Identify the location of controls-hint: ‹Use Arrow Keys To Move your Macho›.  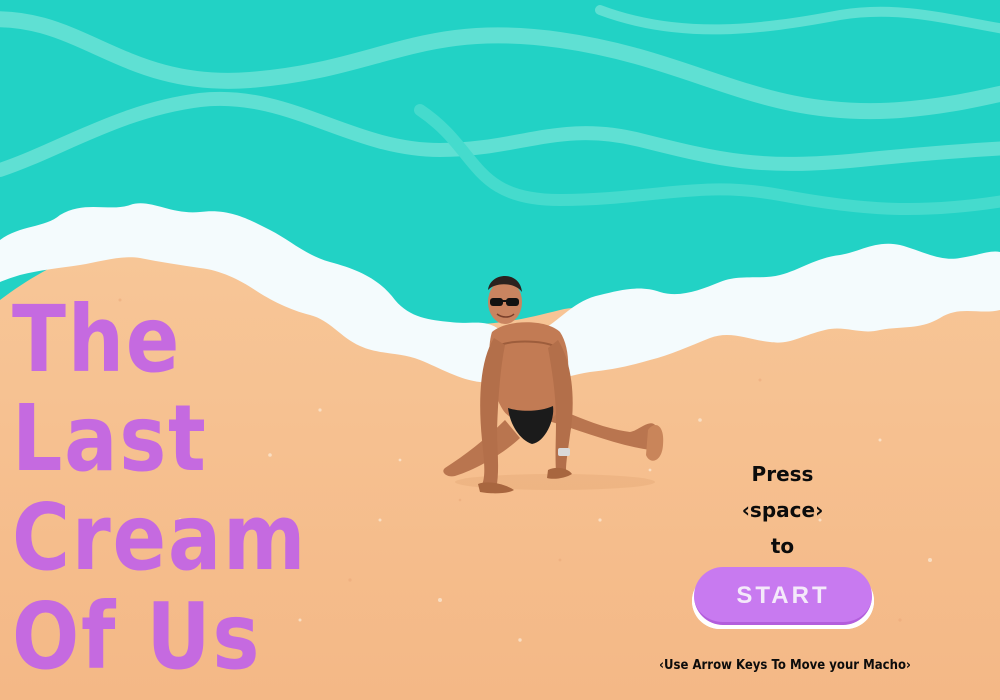
(785, 665).